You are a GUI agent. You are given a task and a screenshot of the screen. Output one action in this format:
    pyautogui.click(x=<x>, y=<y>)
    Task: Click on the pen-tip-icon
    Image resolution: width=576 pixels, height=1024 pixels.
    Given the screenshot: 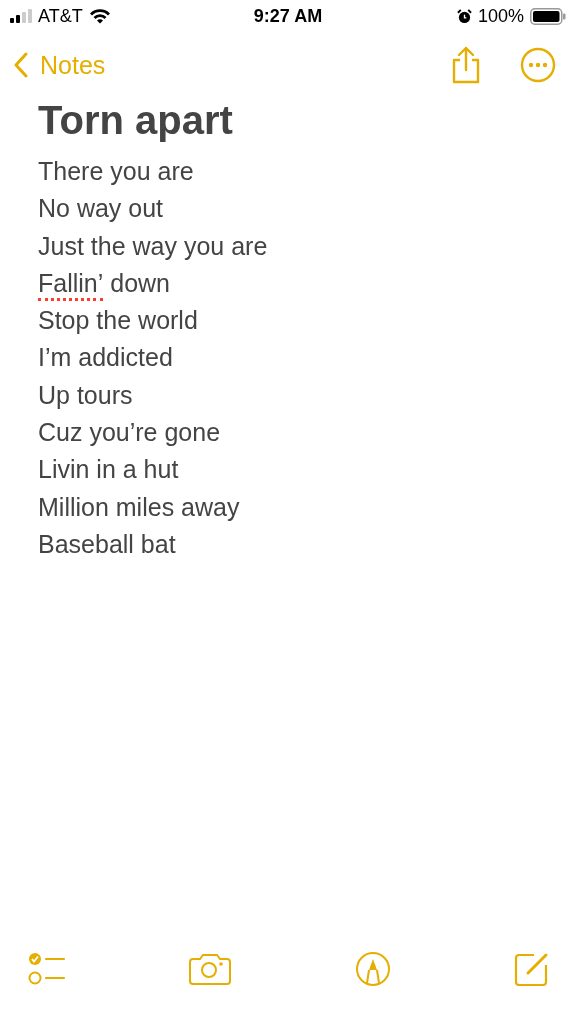 What is the action you would take?
    pyautogui.click(x=372, y=969)
    